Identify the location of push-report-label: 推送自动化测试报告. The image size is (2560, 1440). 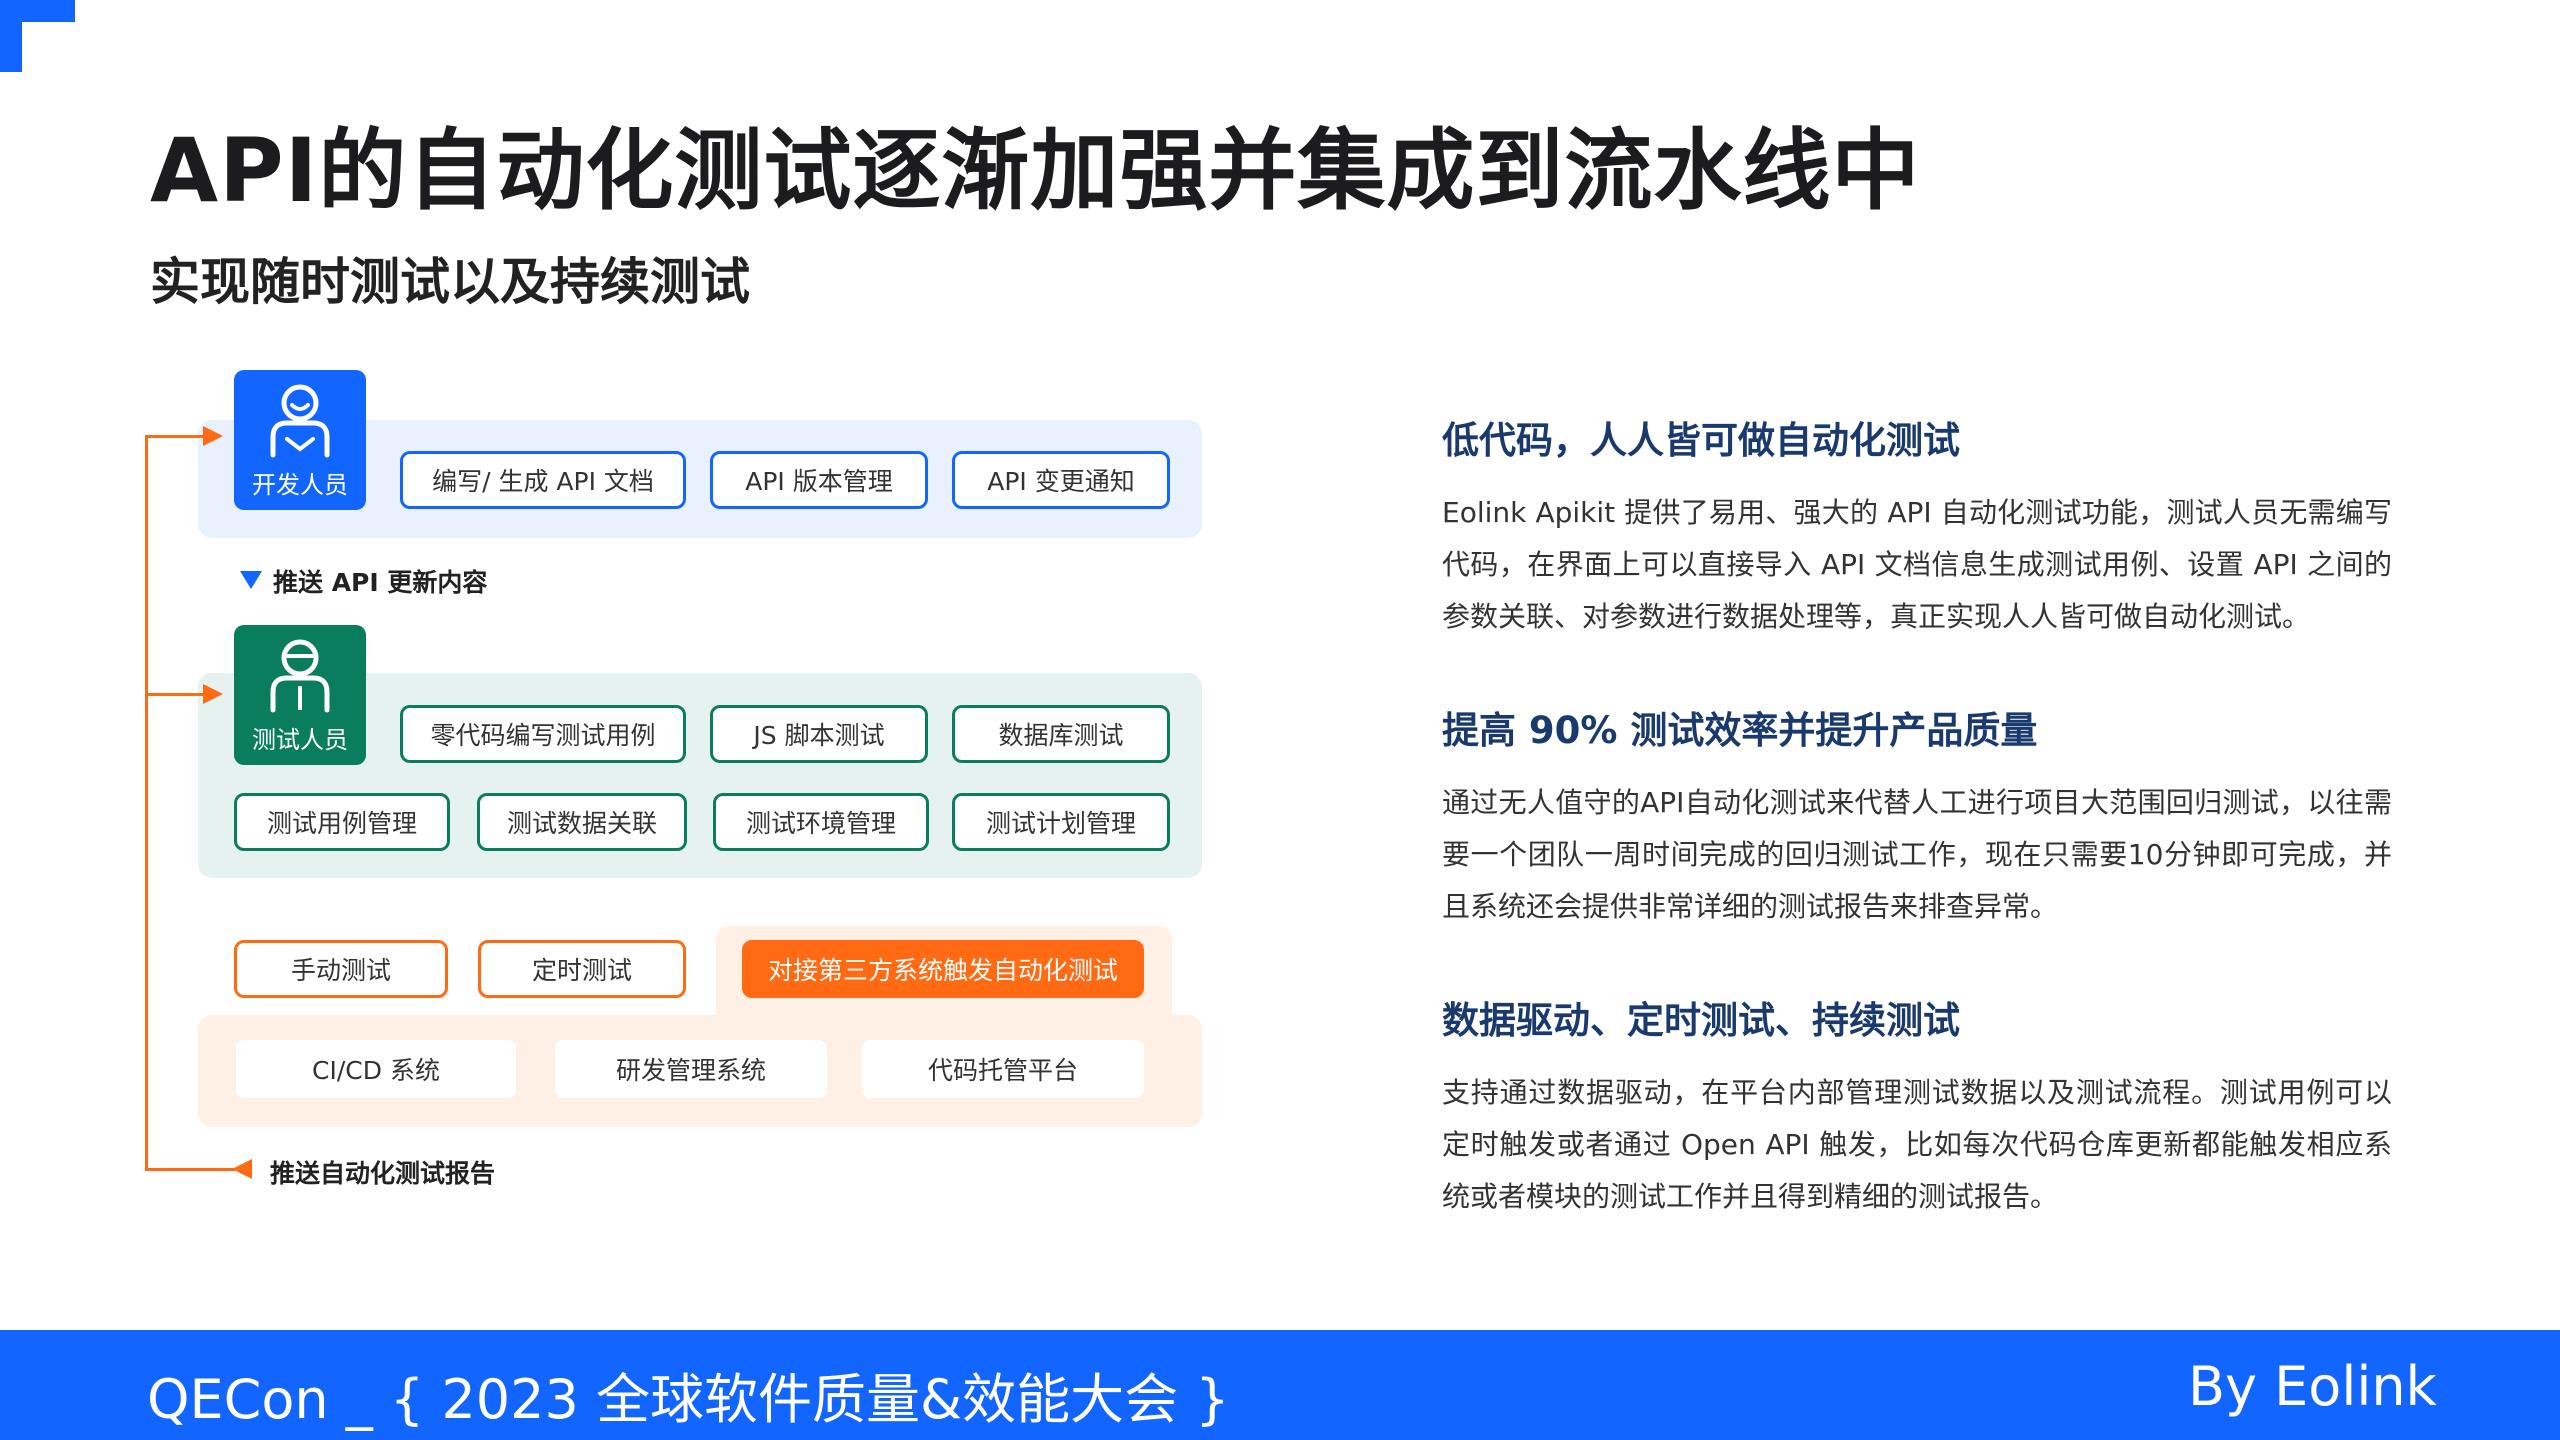
(383, 1173).